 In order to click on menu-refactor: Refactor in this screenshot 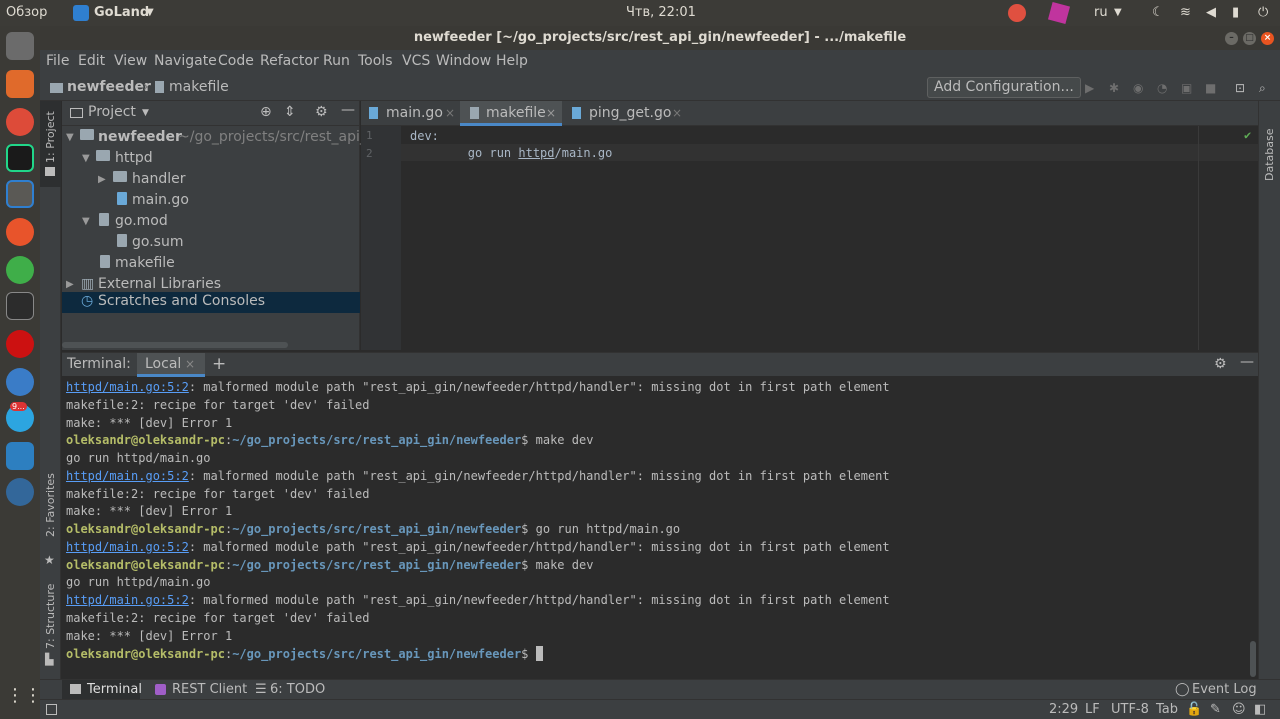, I will do `click(289, 61)`.